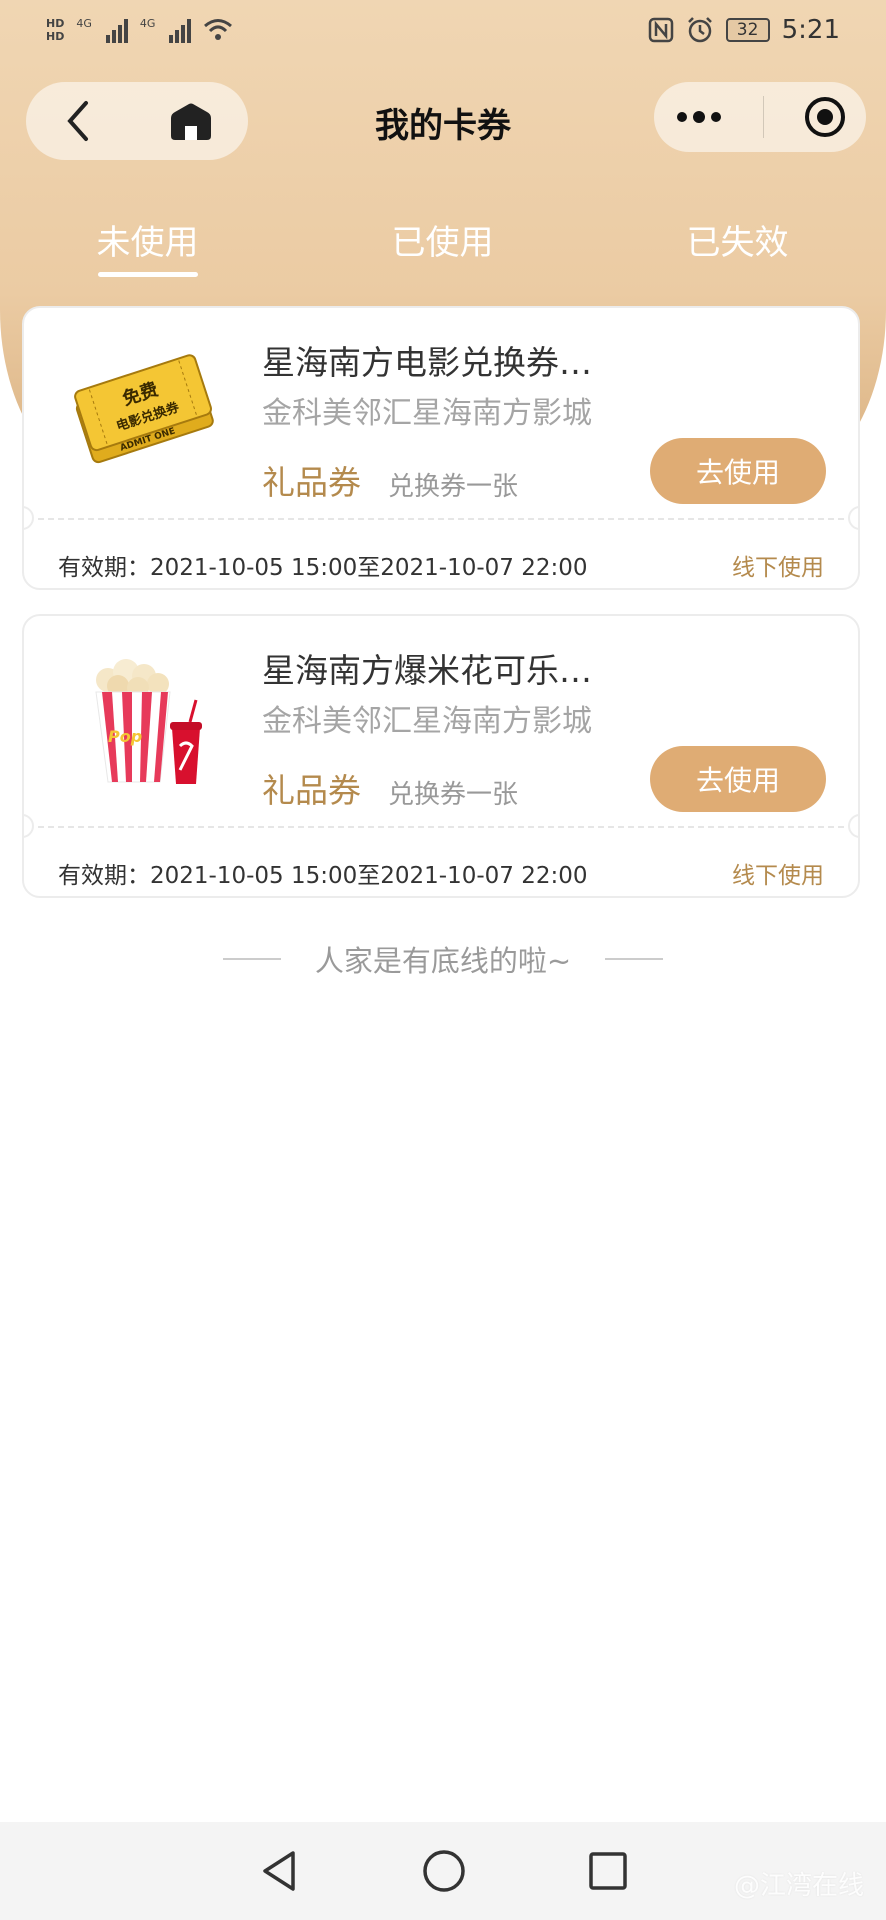  What do you see at coordinates (218, 29) in the screenshot?
I see `wifi-icon` at bounding box center [218, 29].